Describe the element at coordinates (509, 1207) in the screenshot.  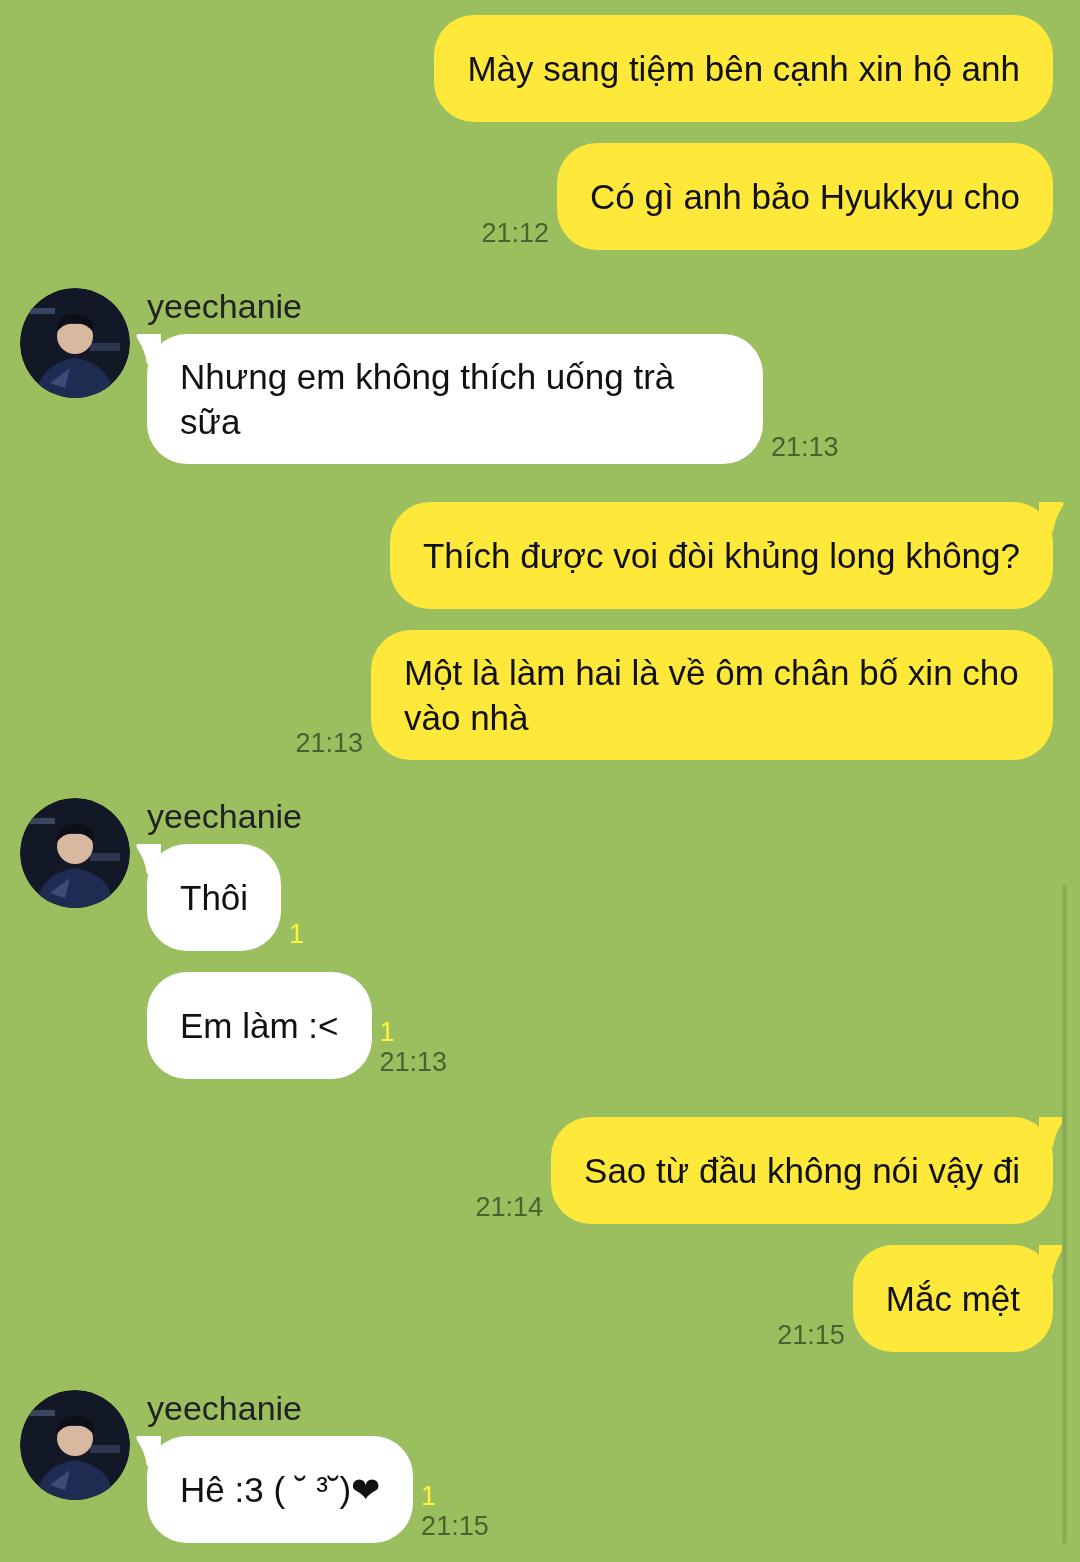
I see `timestamp: 21:14` at that location.